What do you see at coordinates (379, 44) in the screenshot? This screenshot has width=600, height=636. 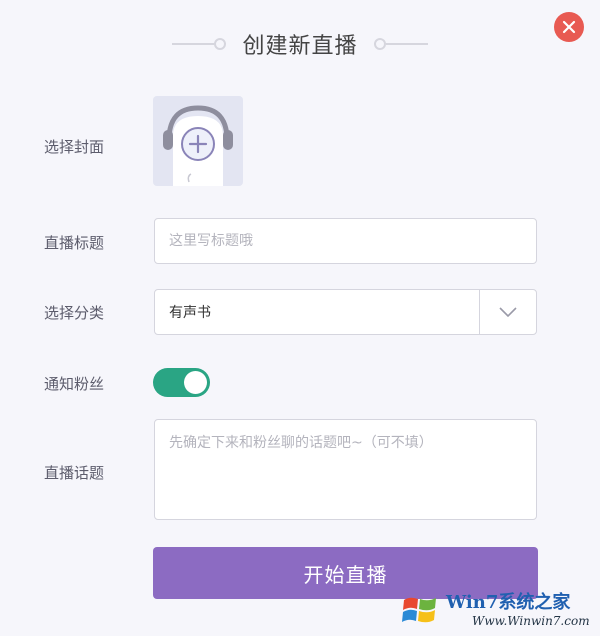 I see `title-decoration-right-circle` at bounding box center [379, 44].